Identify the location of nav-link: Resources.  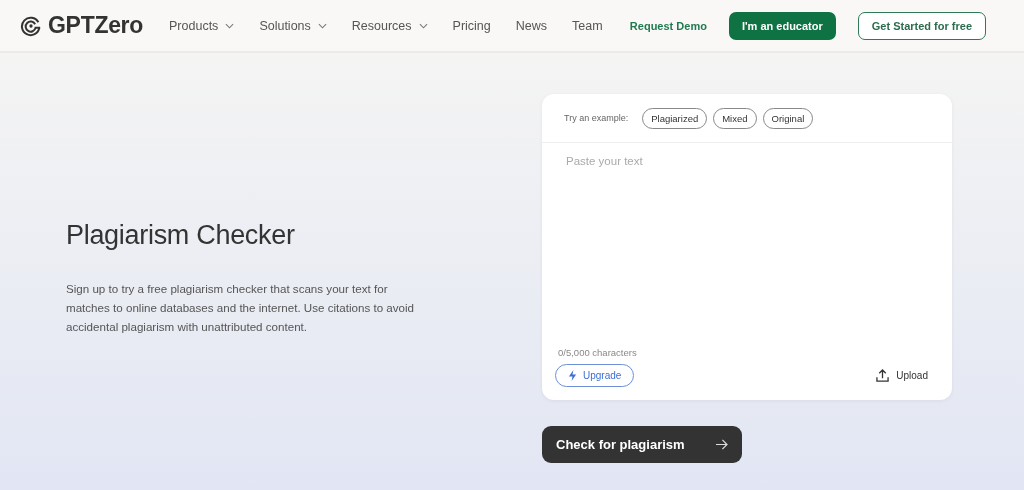
(389, 25).